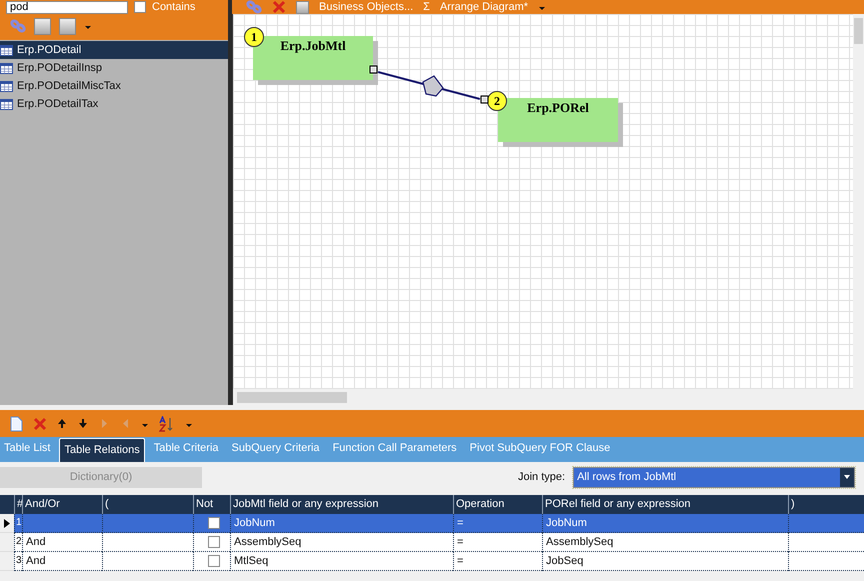  What do you see at coordinates (114, 68) in the screenshot?
I see `table-list-item: Erp.PODetailInsp` at bounding box center [114, 68].